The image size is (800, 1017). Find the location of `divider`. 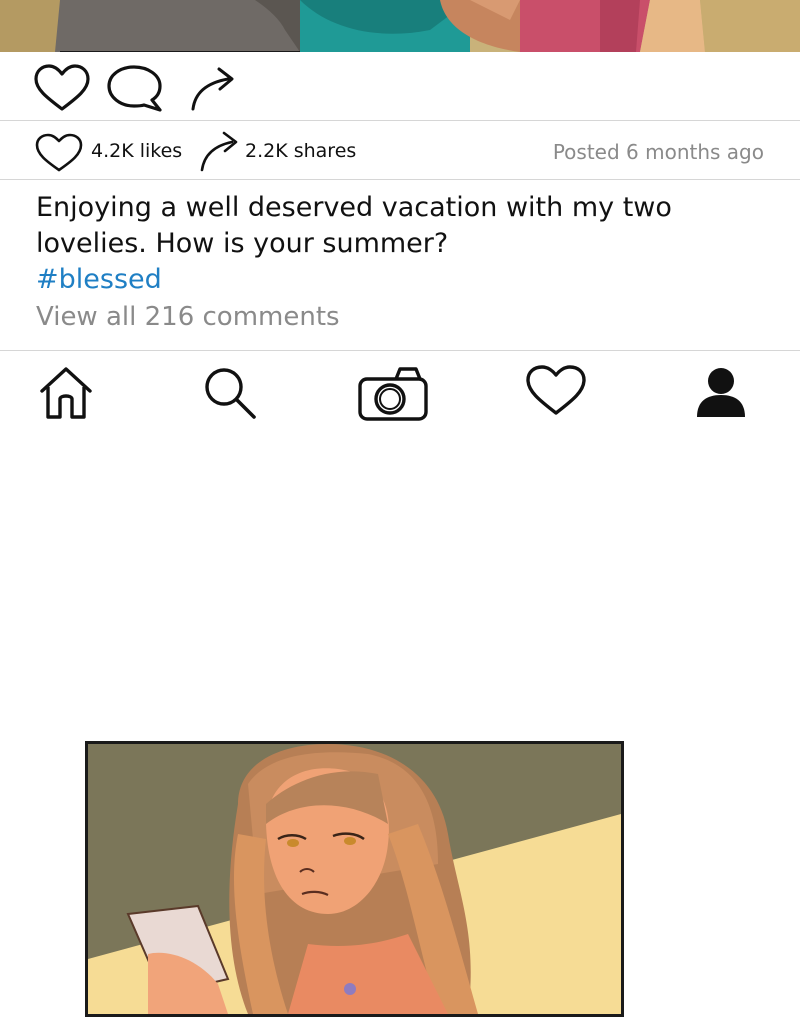

divider is located at coordinates (400, 179).